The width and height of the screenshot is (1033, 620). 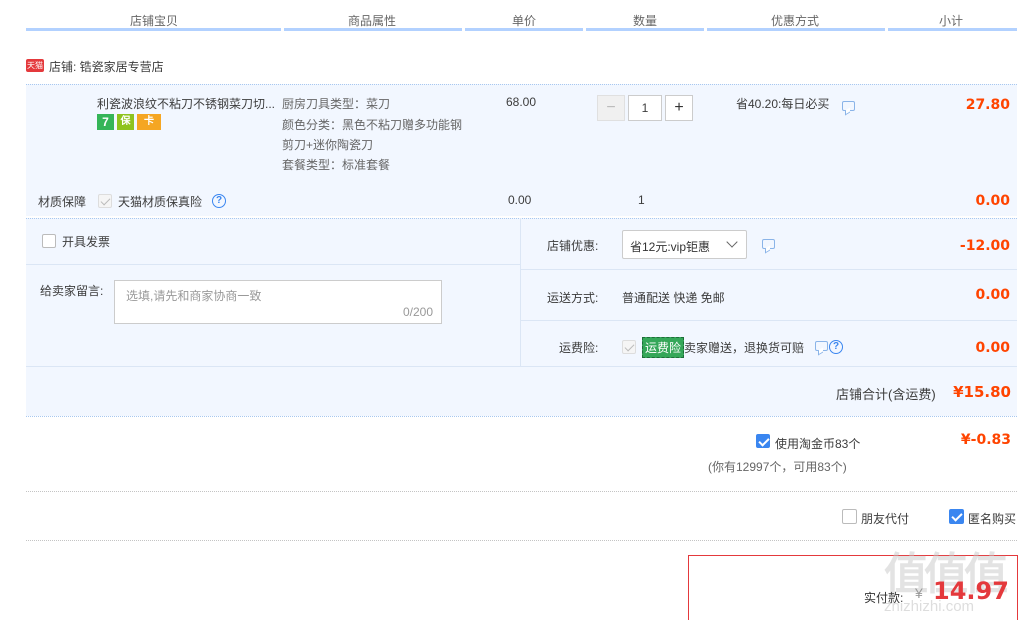 I want to click on chevron-down-icon, so click(x=732, y=242).